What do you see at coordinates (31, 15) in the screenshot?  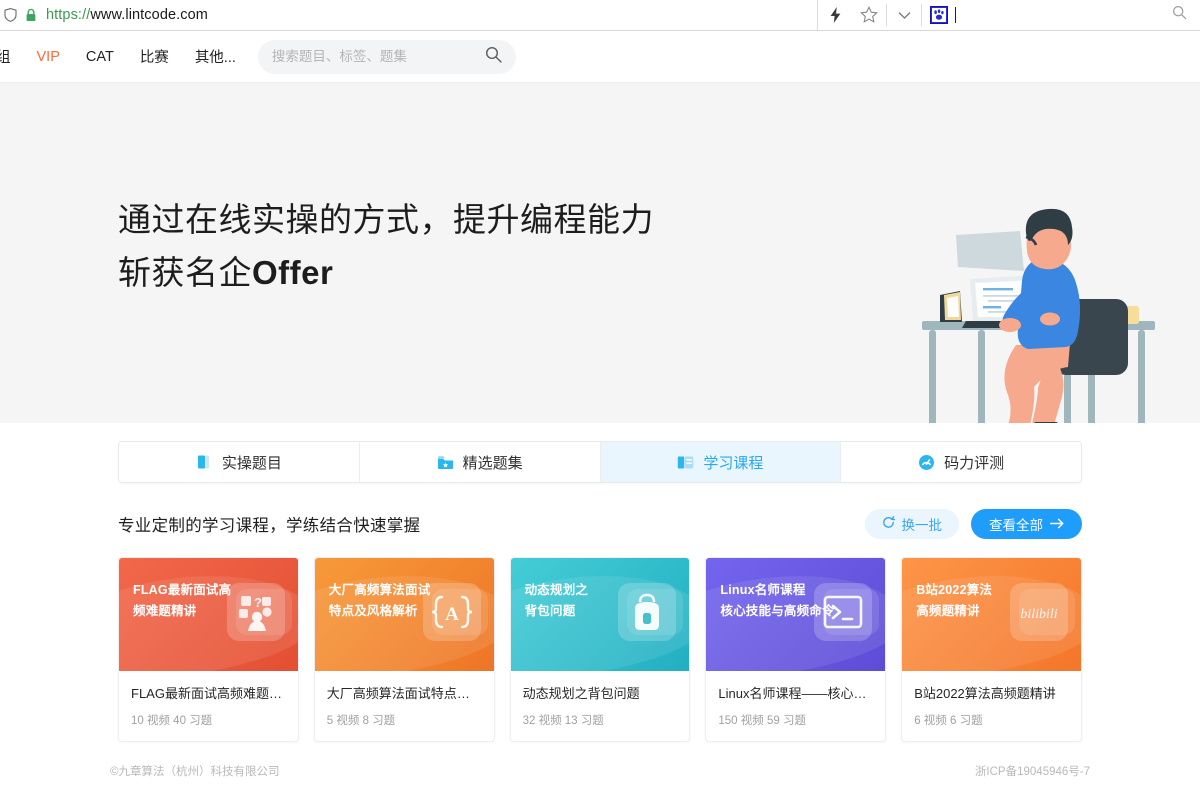 I see `lock-icon` at bounding box center [31, 15].